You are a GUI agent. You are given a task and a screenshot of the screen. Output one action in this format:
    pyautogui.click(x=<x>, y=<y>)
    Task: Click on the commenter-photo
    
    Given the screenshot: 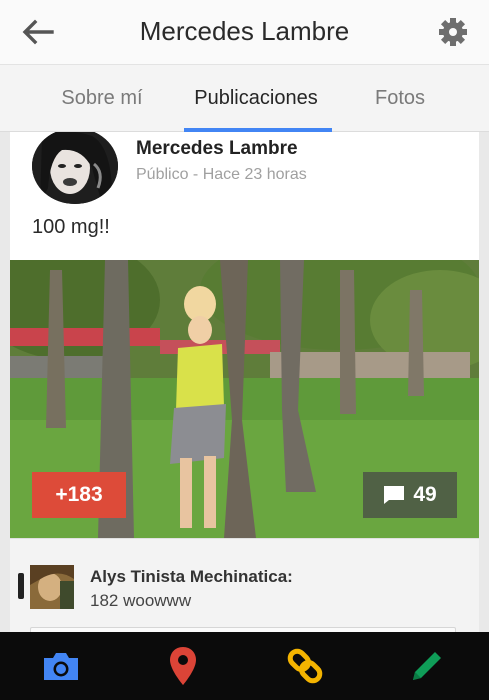 What is the action you would take?
    pyautogui.click(x=52, y=587)
    